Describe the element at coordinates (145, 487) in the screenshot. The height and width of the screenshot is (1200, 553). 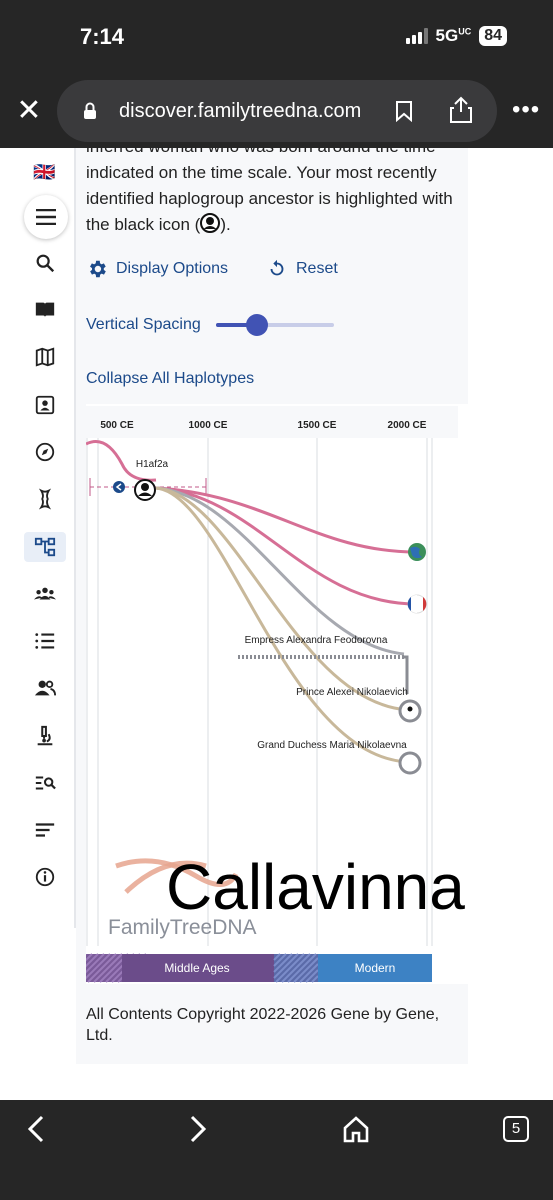
I see `ancestor-node-head` at that location.